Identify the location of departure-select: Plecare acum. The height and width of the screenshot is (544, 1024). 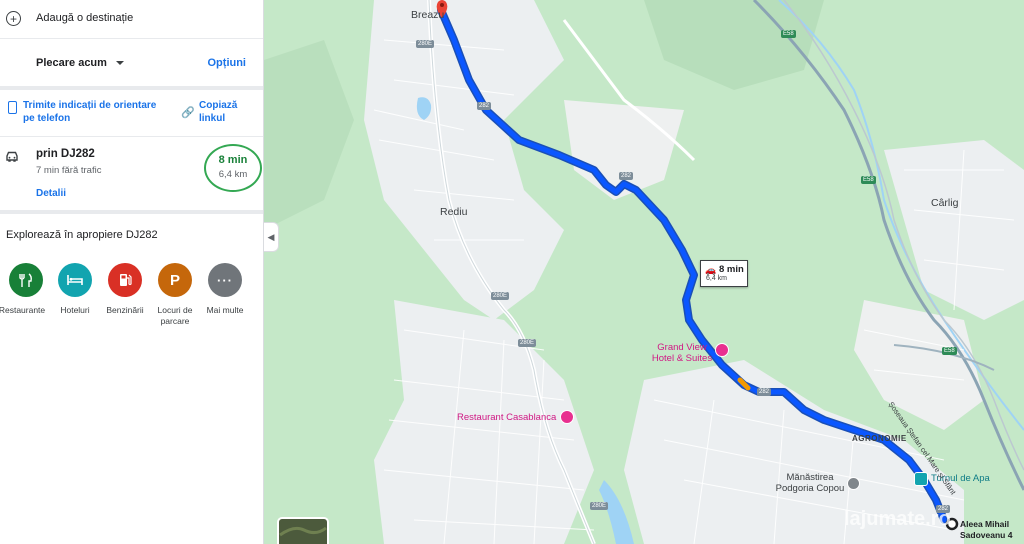
(80, 63).